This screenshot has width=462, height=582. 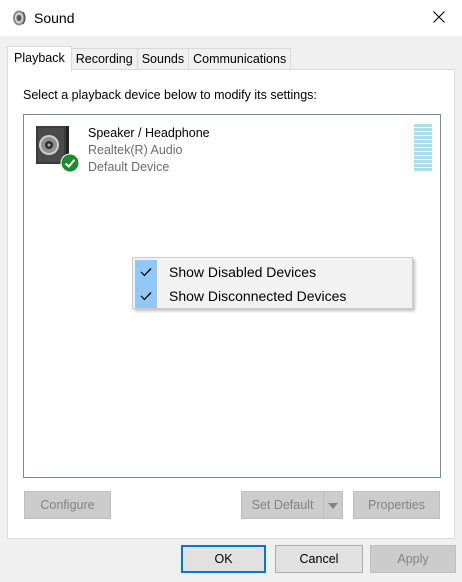 I want to click on menu-item-show-disconnected: Show Disconnected Devices, so click(x=272, y=296).